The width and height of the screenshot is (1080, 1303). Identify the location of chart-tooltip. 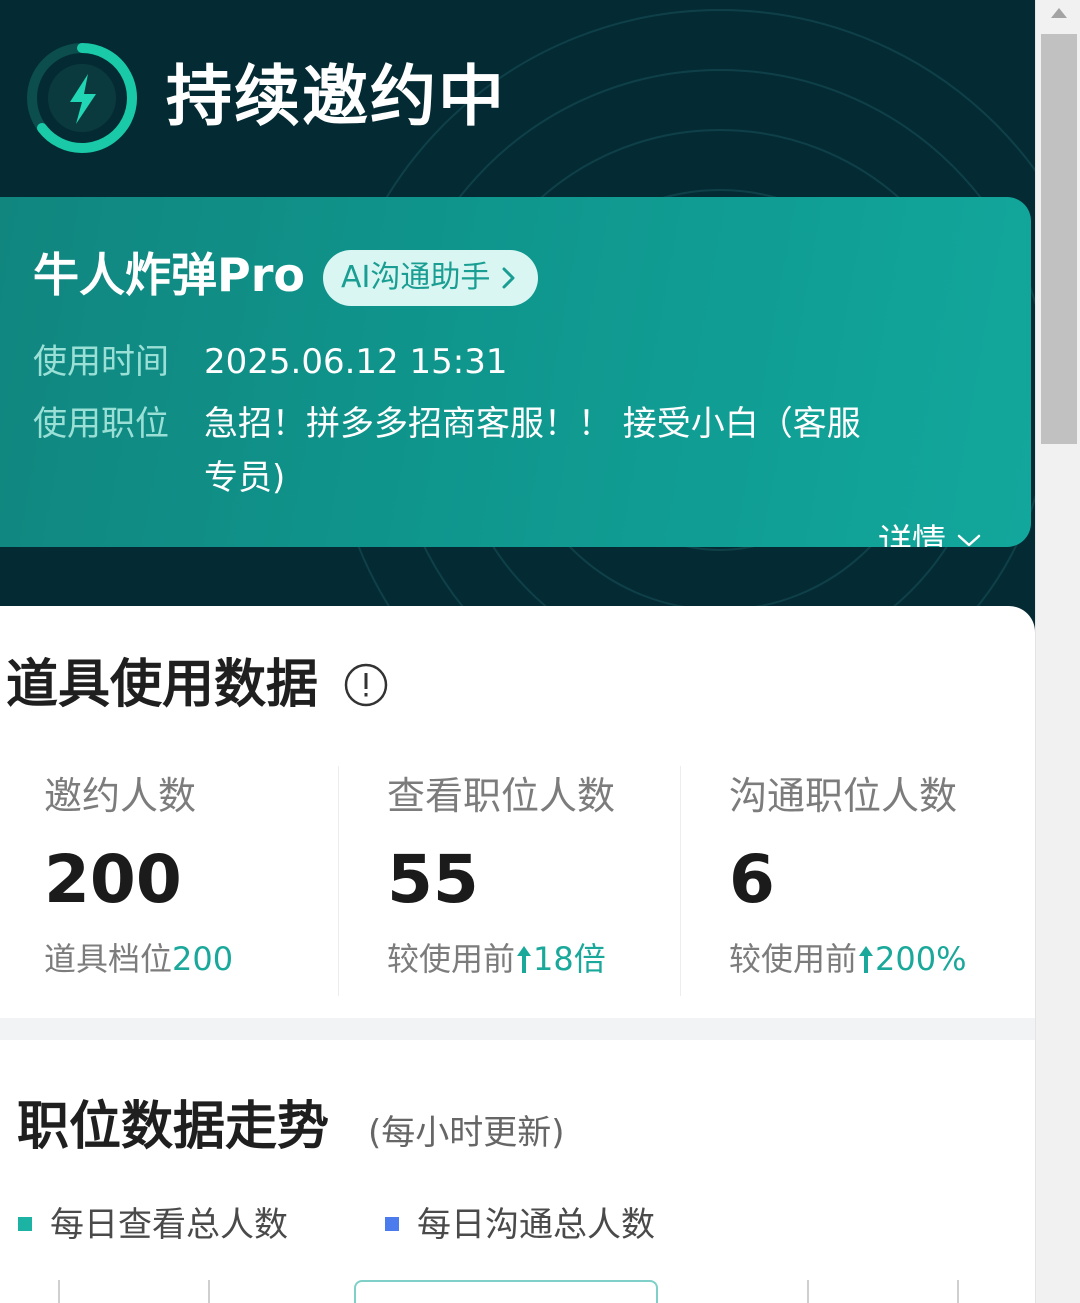
(506, 1291).